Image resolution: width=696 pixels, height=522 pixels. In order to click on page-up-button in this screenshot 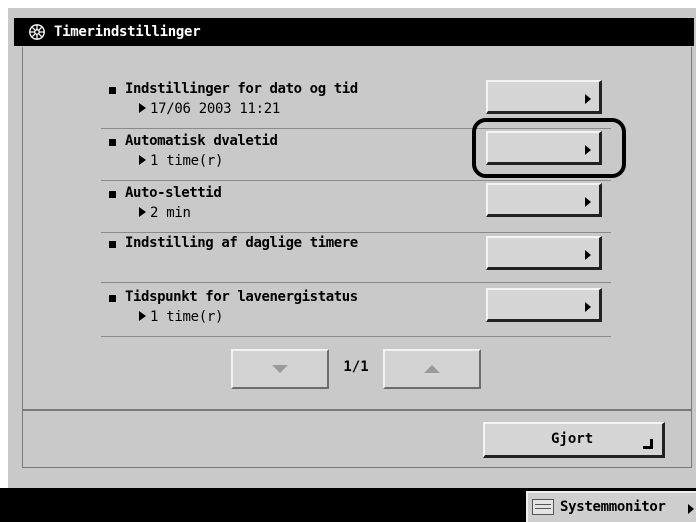, I will do `click(432, 369)`.